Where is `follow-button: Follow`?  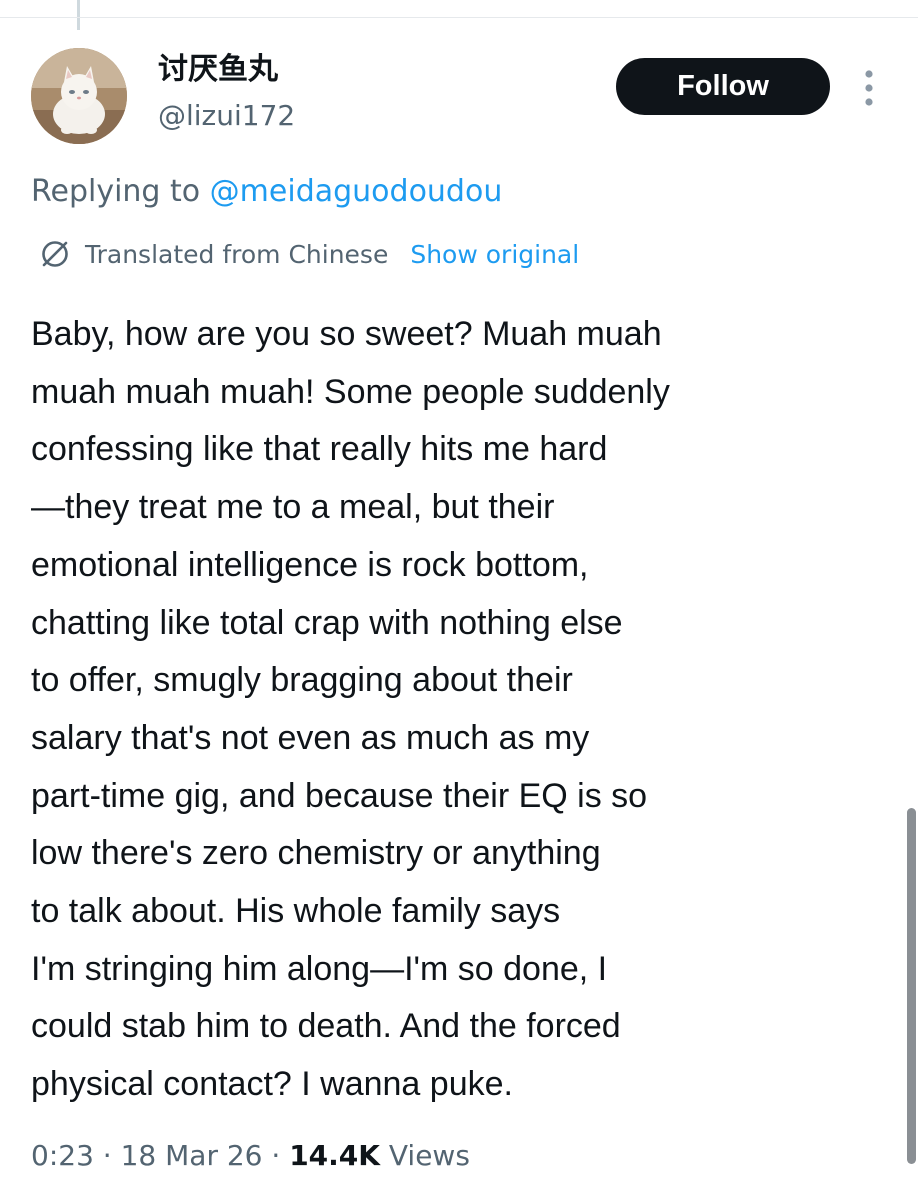
follow-button: Follow is located at coordinates (723, 86).